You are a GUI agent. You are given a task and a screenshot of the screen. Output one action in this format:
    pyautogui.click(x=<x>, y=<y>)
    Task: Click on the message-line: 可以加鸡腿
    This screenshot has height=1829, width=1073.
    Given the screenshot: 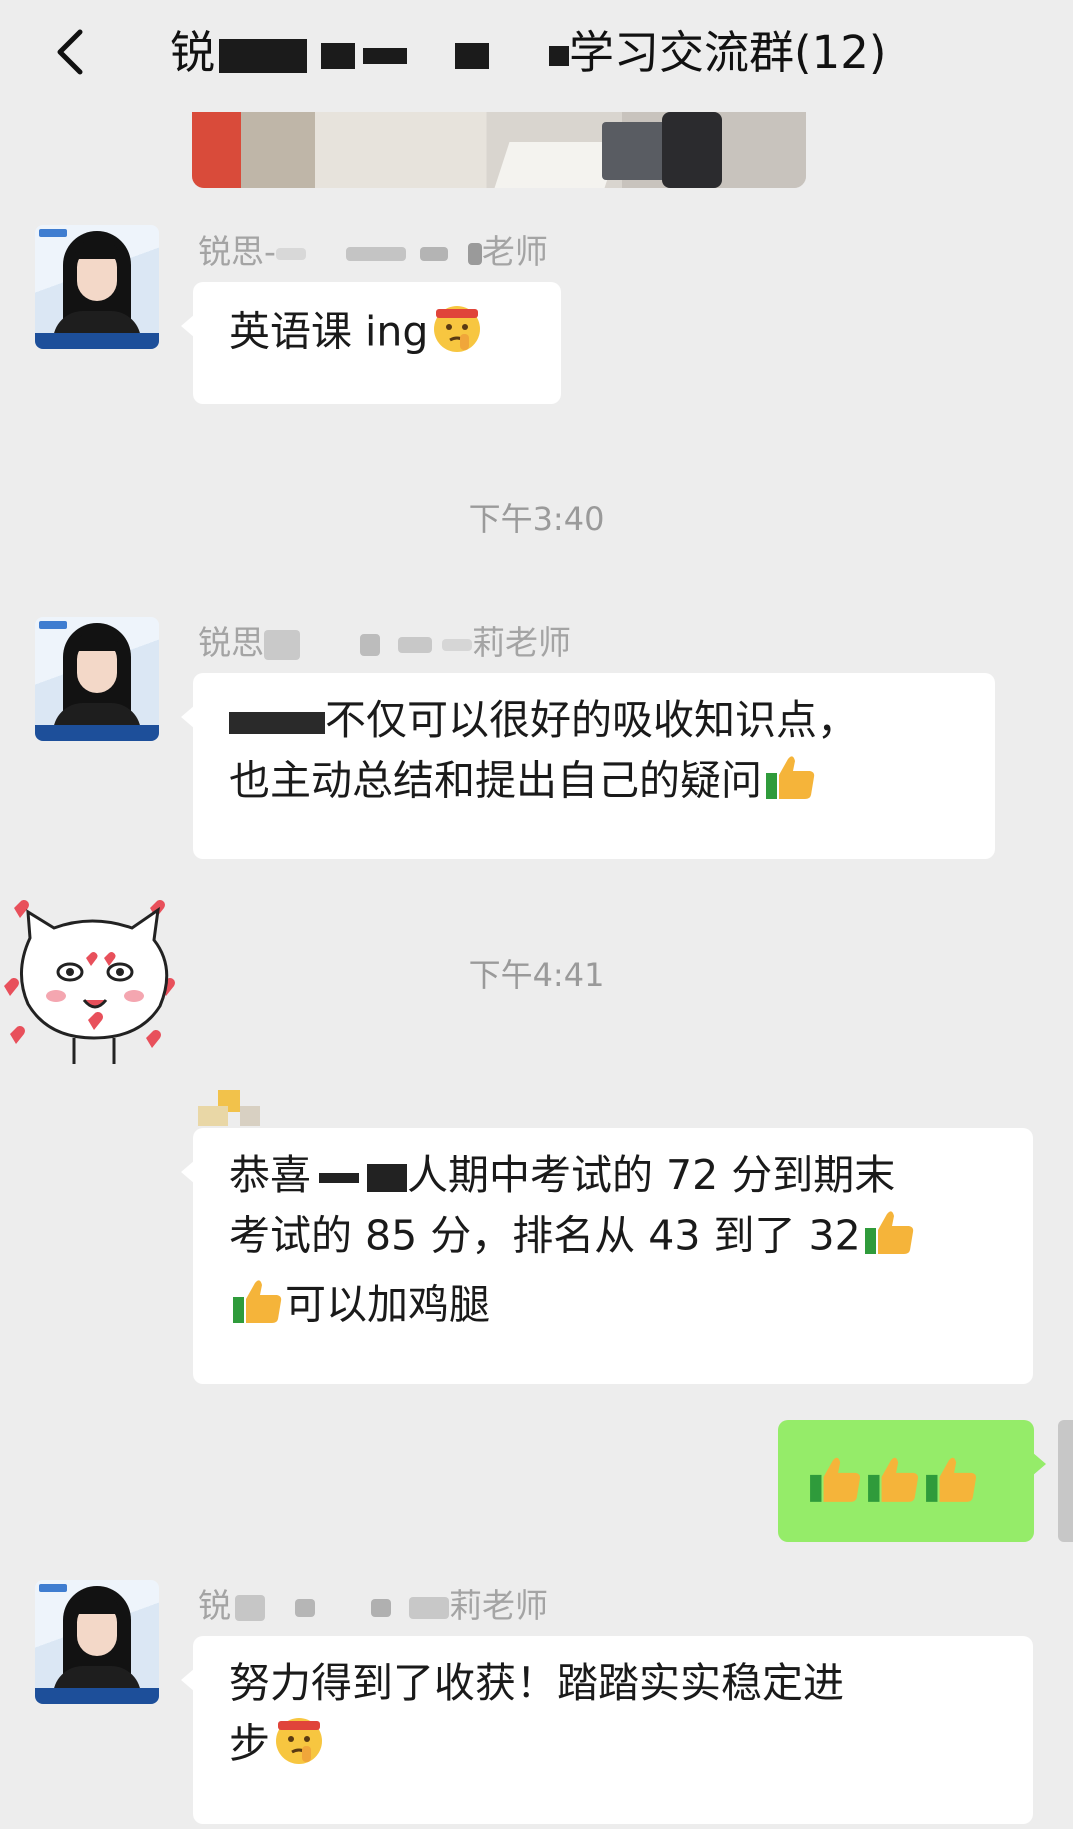 What is the action you would take?
    pyautogui.click(x=613, y=1307)
    